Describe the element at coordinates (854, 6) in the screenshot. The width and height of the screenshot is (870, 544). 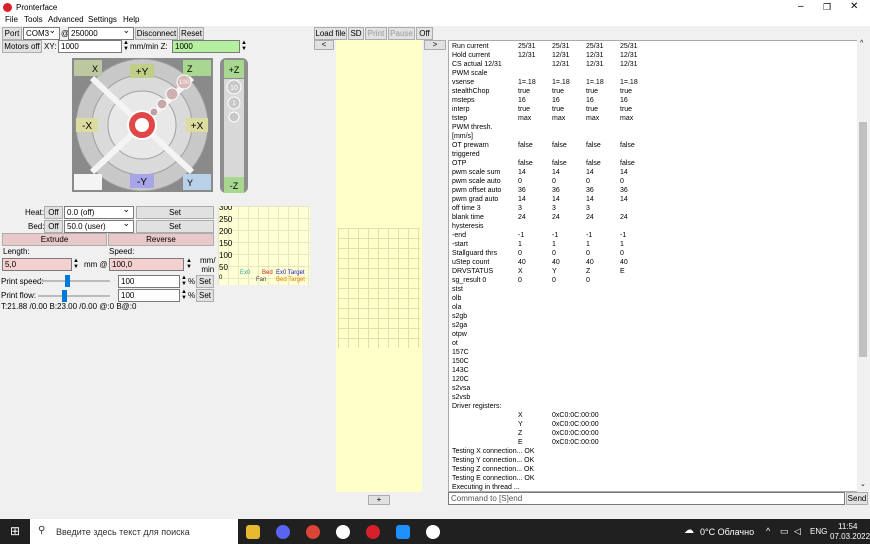
I see `close-icon: ✕` at that location.